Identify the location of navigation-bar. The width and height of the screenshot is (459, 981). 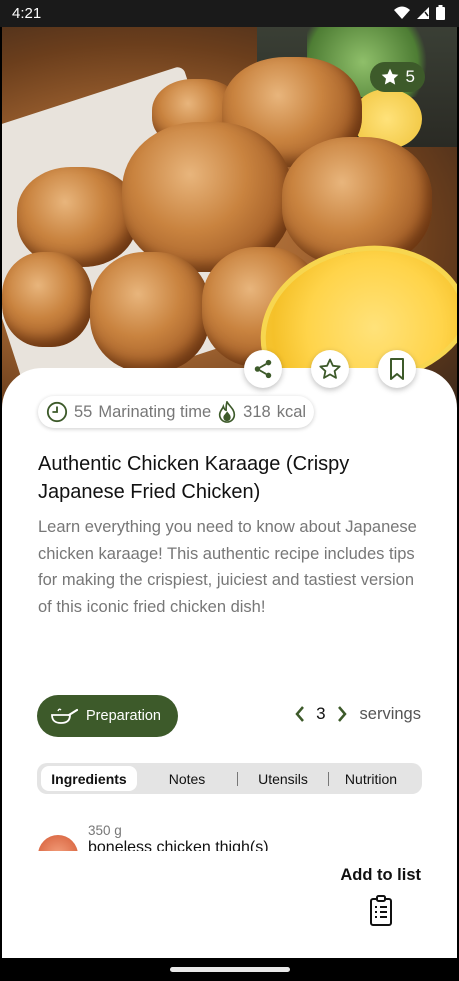
(229, 969).